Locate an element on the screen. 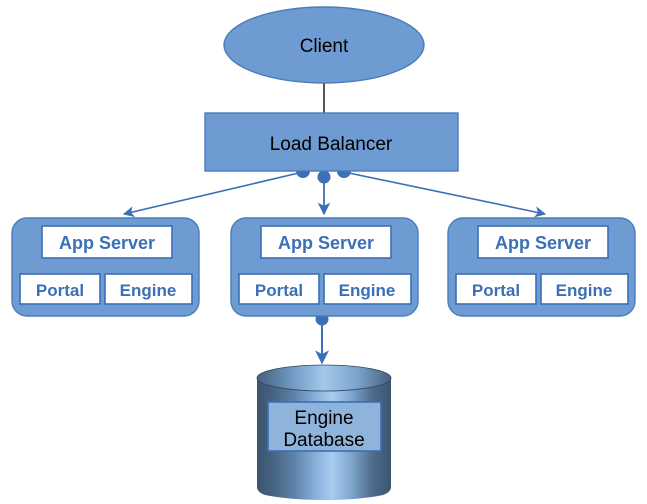 The image size is (647, 504). node-load-balancer: Load Balancer is located at coordinates (331, 142).